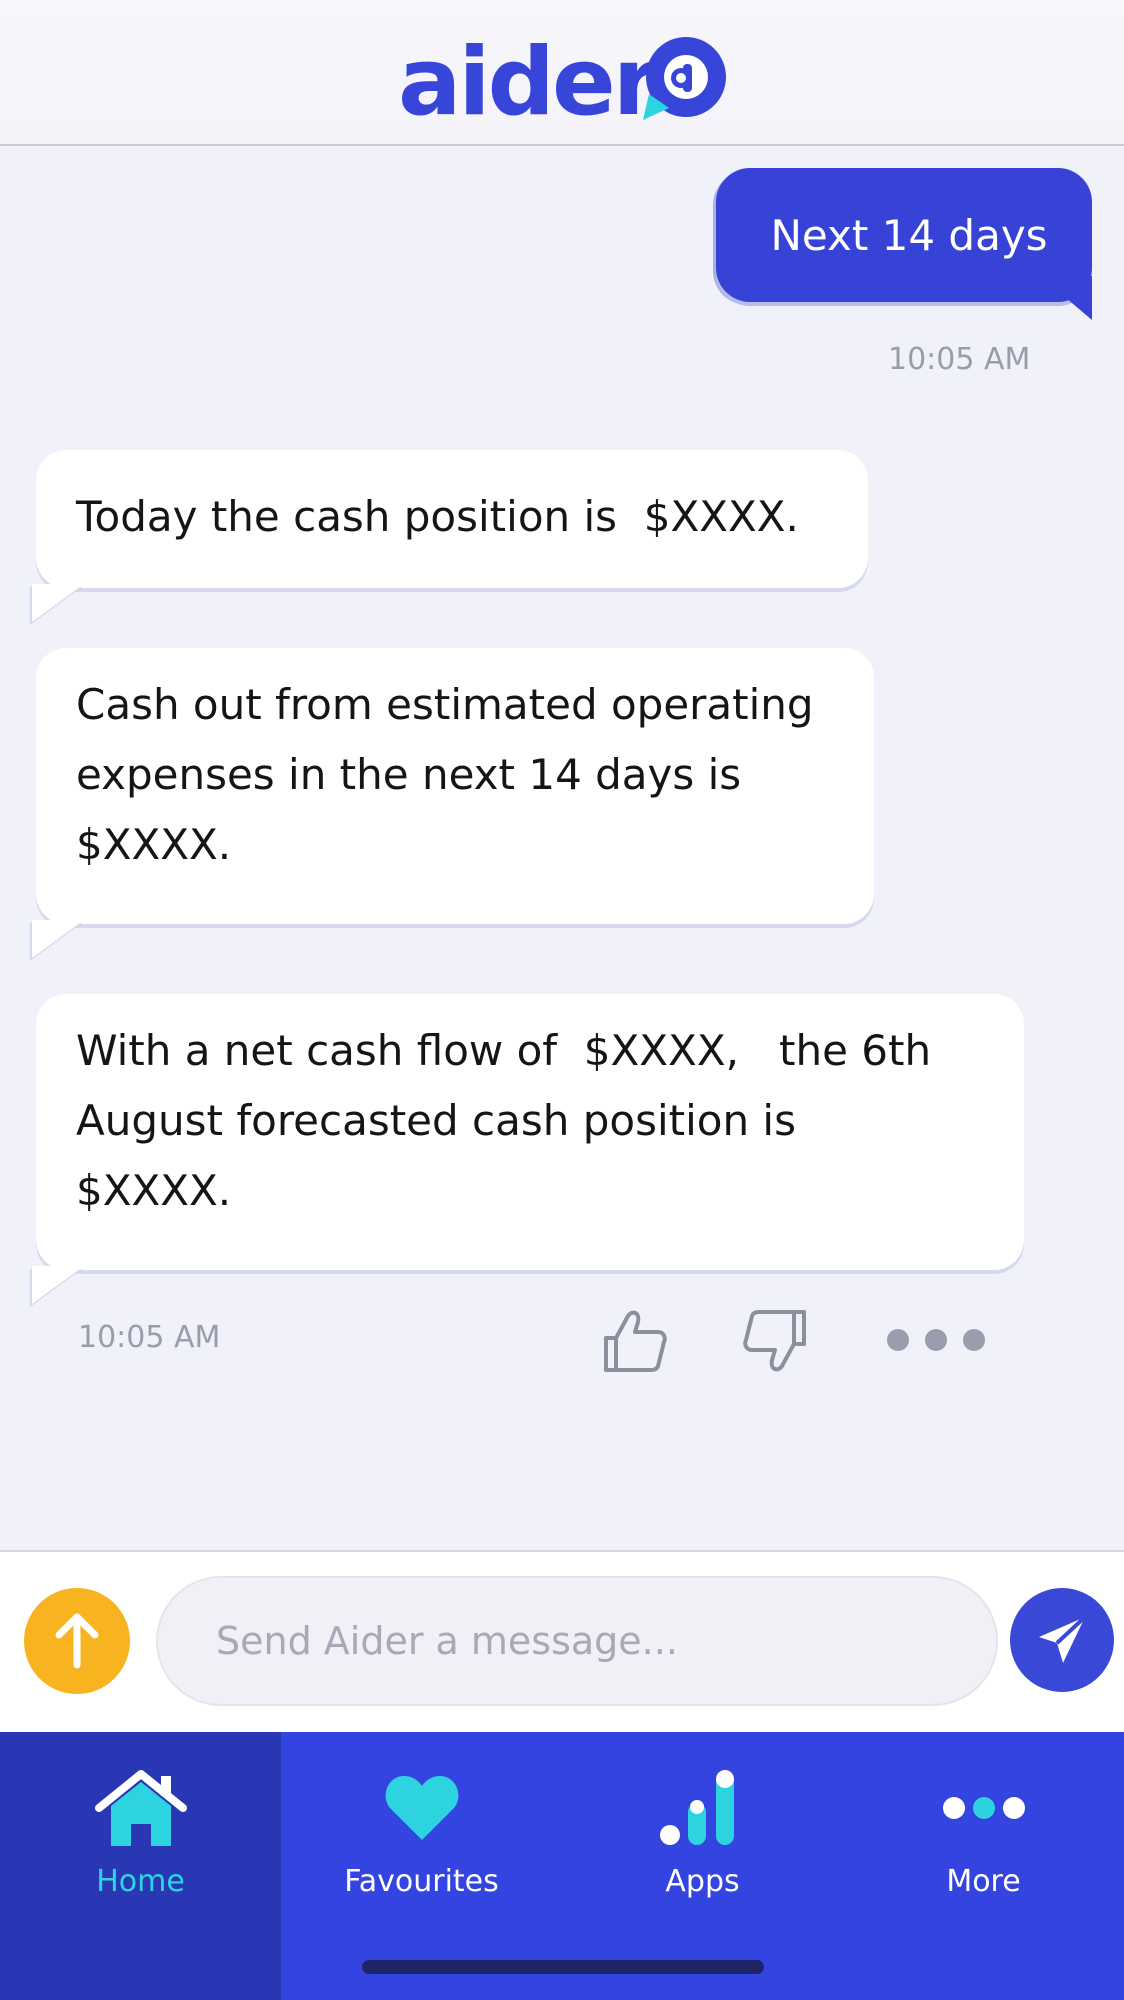  Describe the element at coordinates (909, 235) in the screenshot. I see `user-message-text: Next 14 days` at that location.